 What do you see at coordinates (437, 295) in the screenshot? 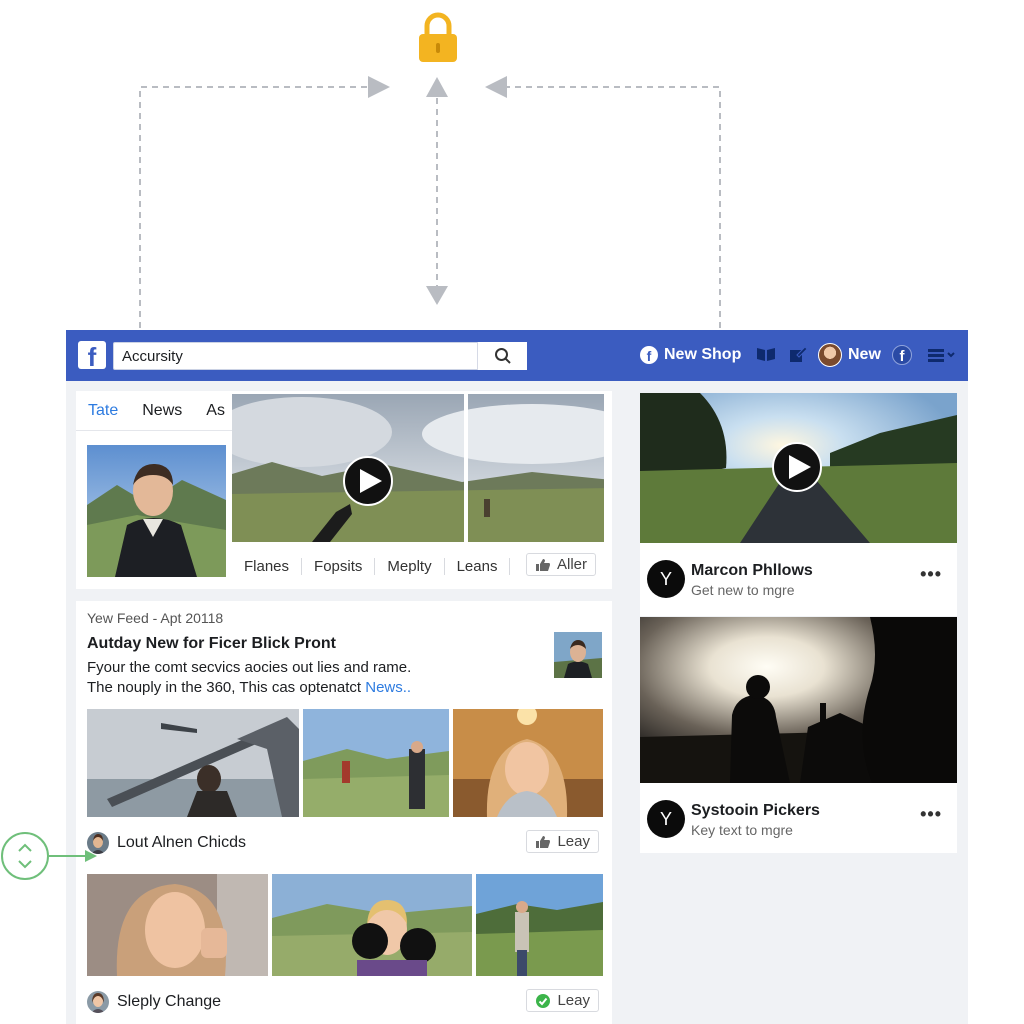
I see `arrow-down-icon` at bounding box center [437, 295].